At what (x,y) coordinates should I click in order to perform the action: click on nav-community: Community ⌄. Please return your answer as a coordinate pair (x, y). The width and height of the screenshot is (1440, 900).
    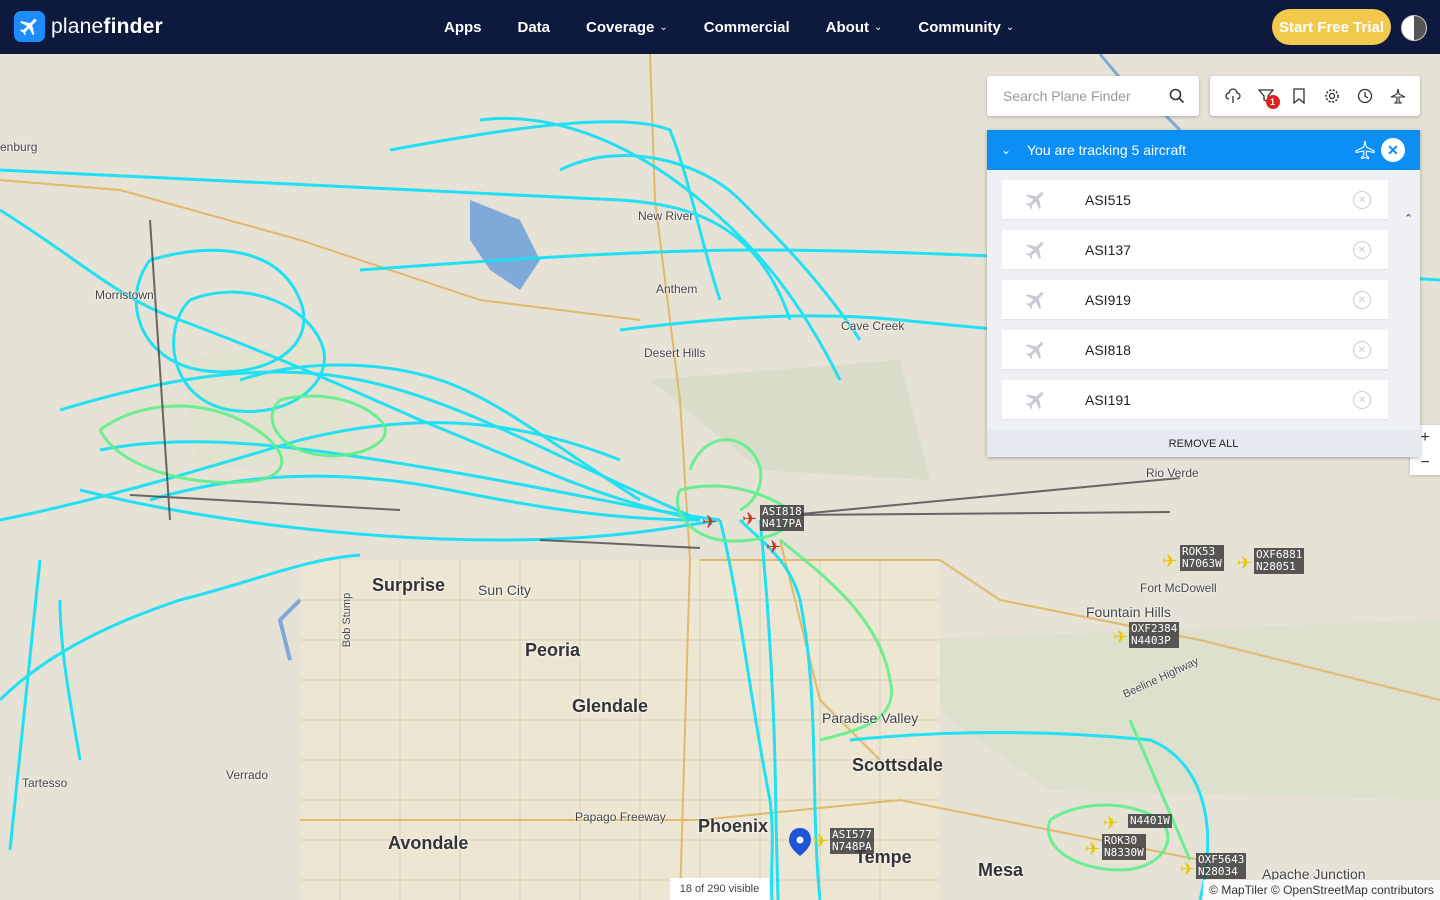
    Looking at the image, I should click on (966, 27).